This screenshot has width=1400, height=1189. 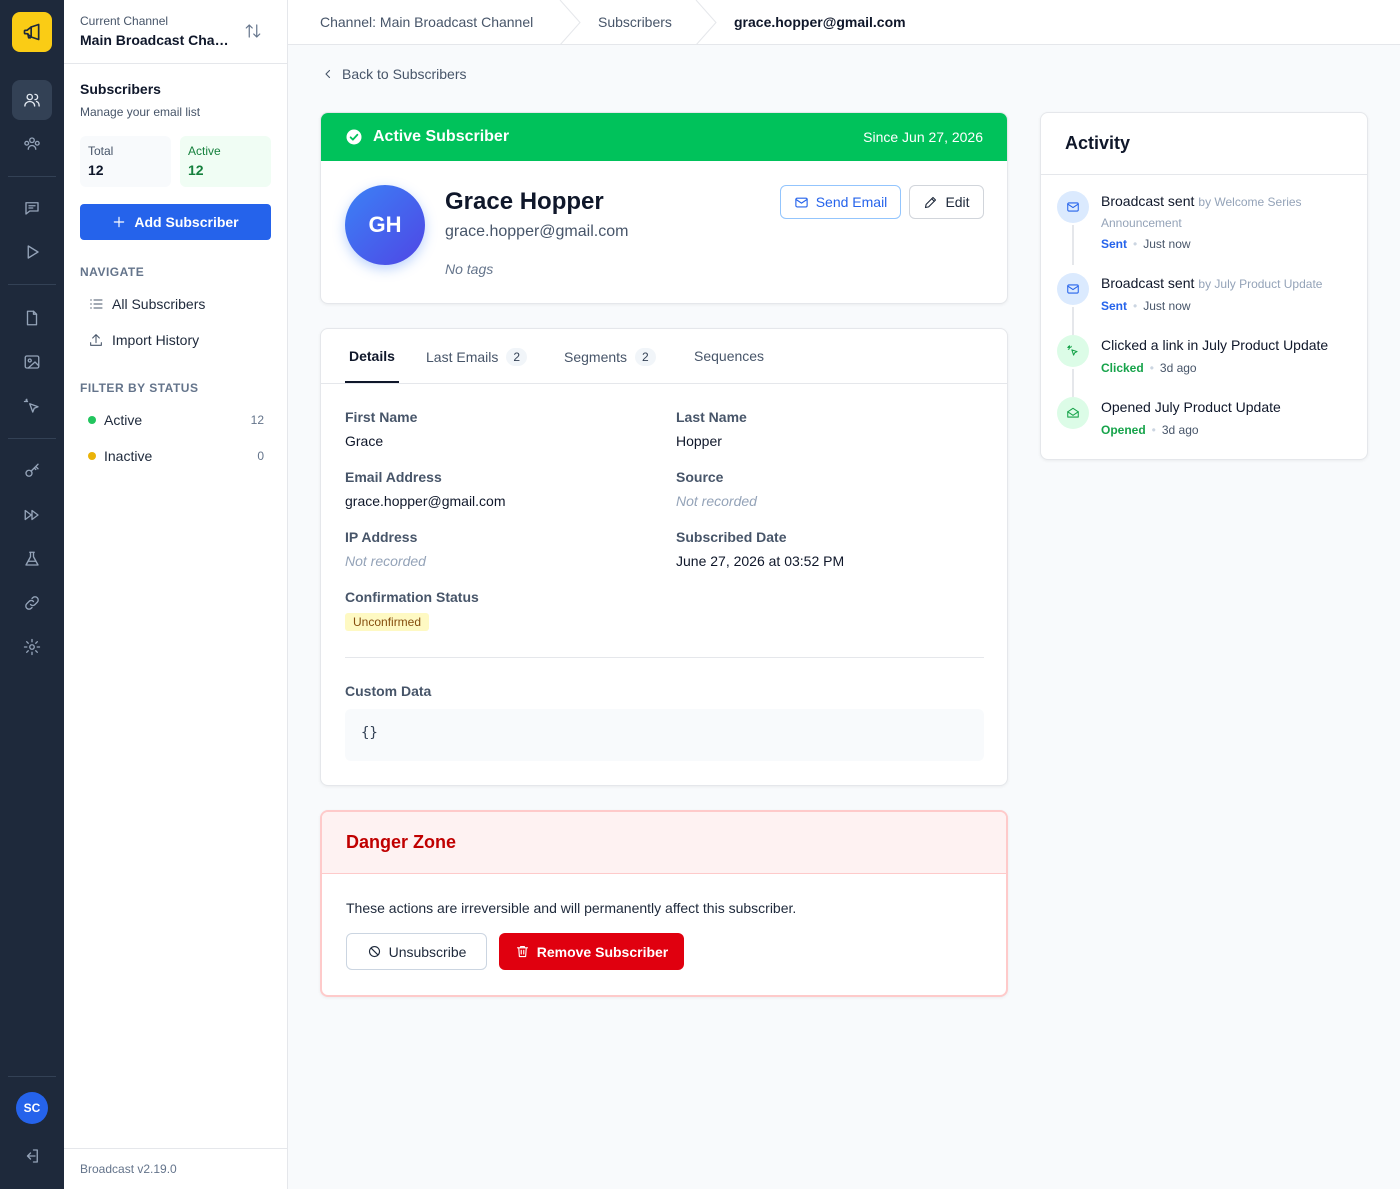 What do you see at coordinates (381, 417) in the screenshot?
I see `first-name-label: First Name` at bounding box center [381, 417].